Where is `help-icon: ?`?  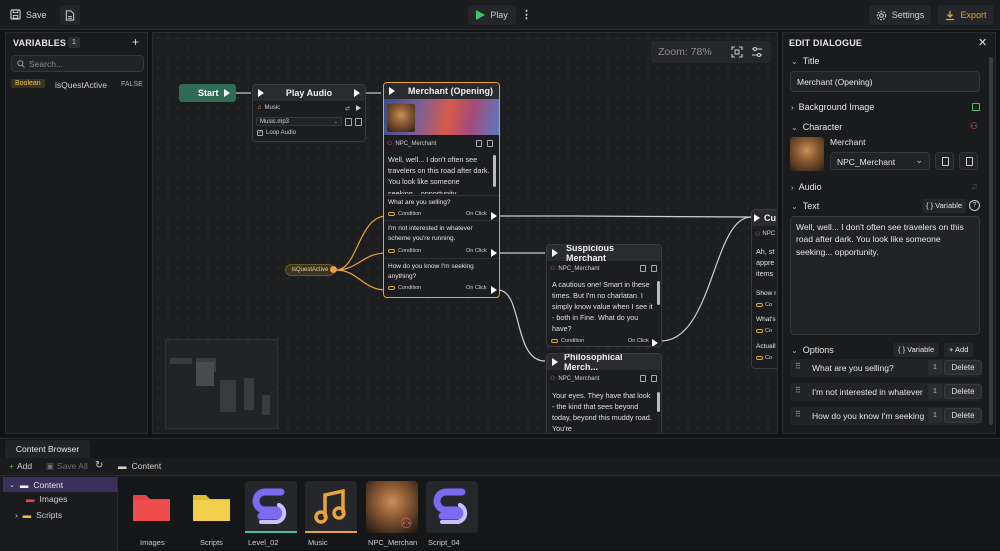 help-icon: ? is located at coordinates (974, 205).